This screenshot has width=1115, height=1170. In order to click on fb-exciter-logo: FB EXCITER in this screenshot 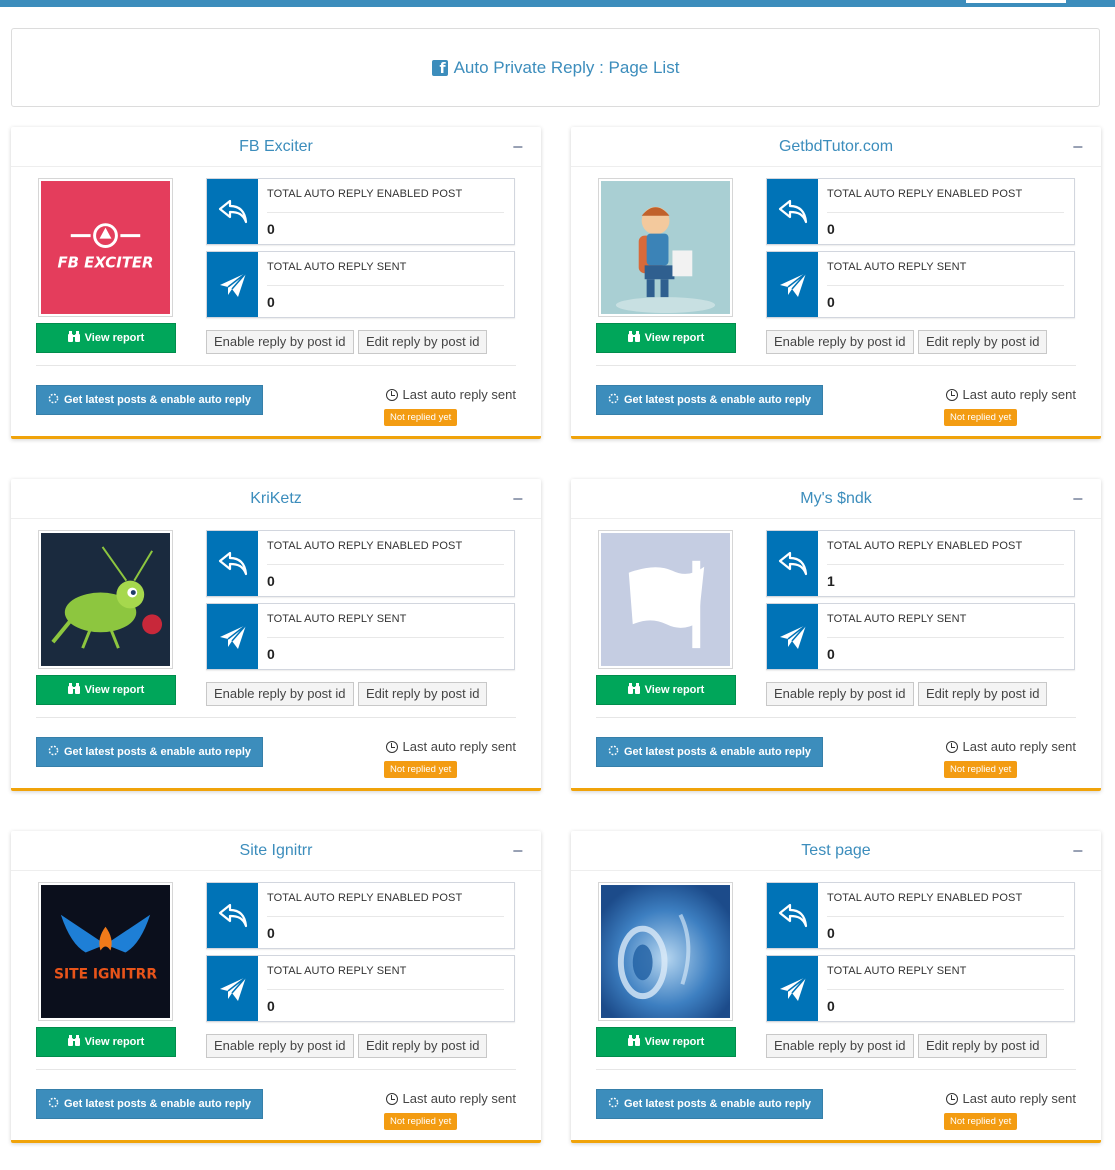, I will do `click(105, 247)`.